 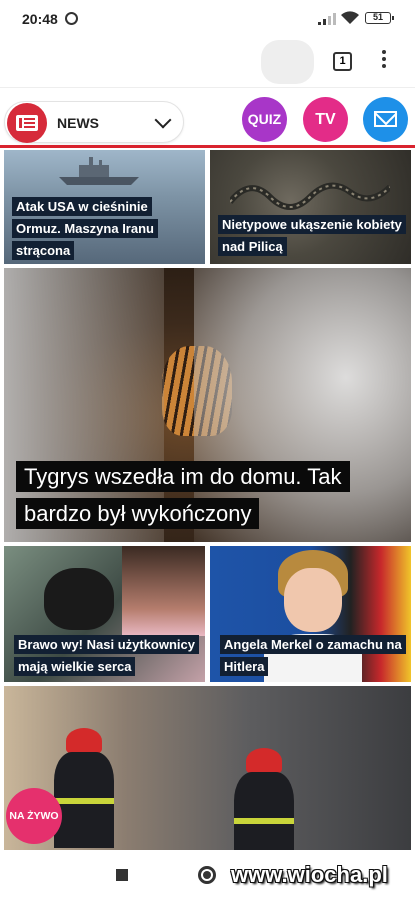 What do you see at coordinates (384, 61) in the screenshot?
I see `menu-dots-icon` at bounding box center [384, 61].